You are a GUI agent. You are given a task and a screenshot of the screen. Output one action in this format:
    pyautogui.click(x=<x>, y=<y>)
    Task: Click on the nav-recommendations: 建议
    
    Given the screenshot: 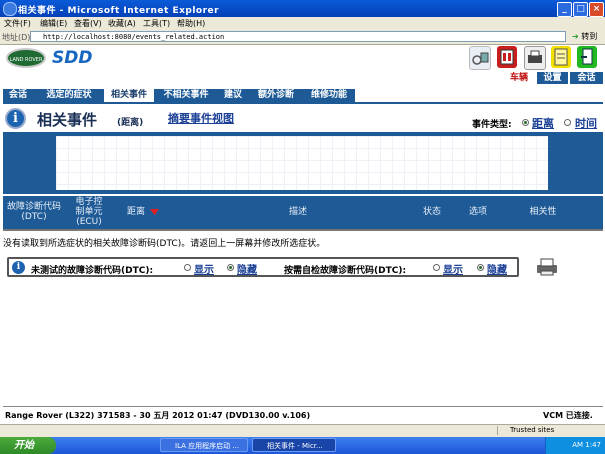 What is the action you would take?
    pyautogui.click(x=233, y=95)
    